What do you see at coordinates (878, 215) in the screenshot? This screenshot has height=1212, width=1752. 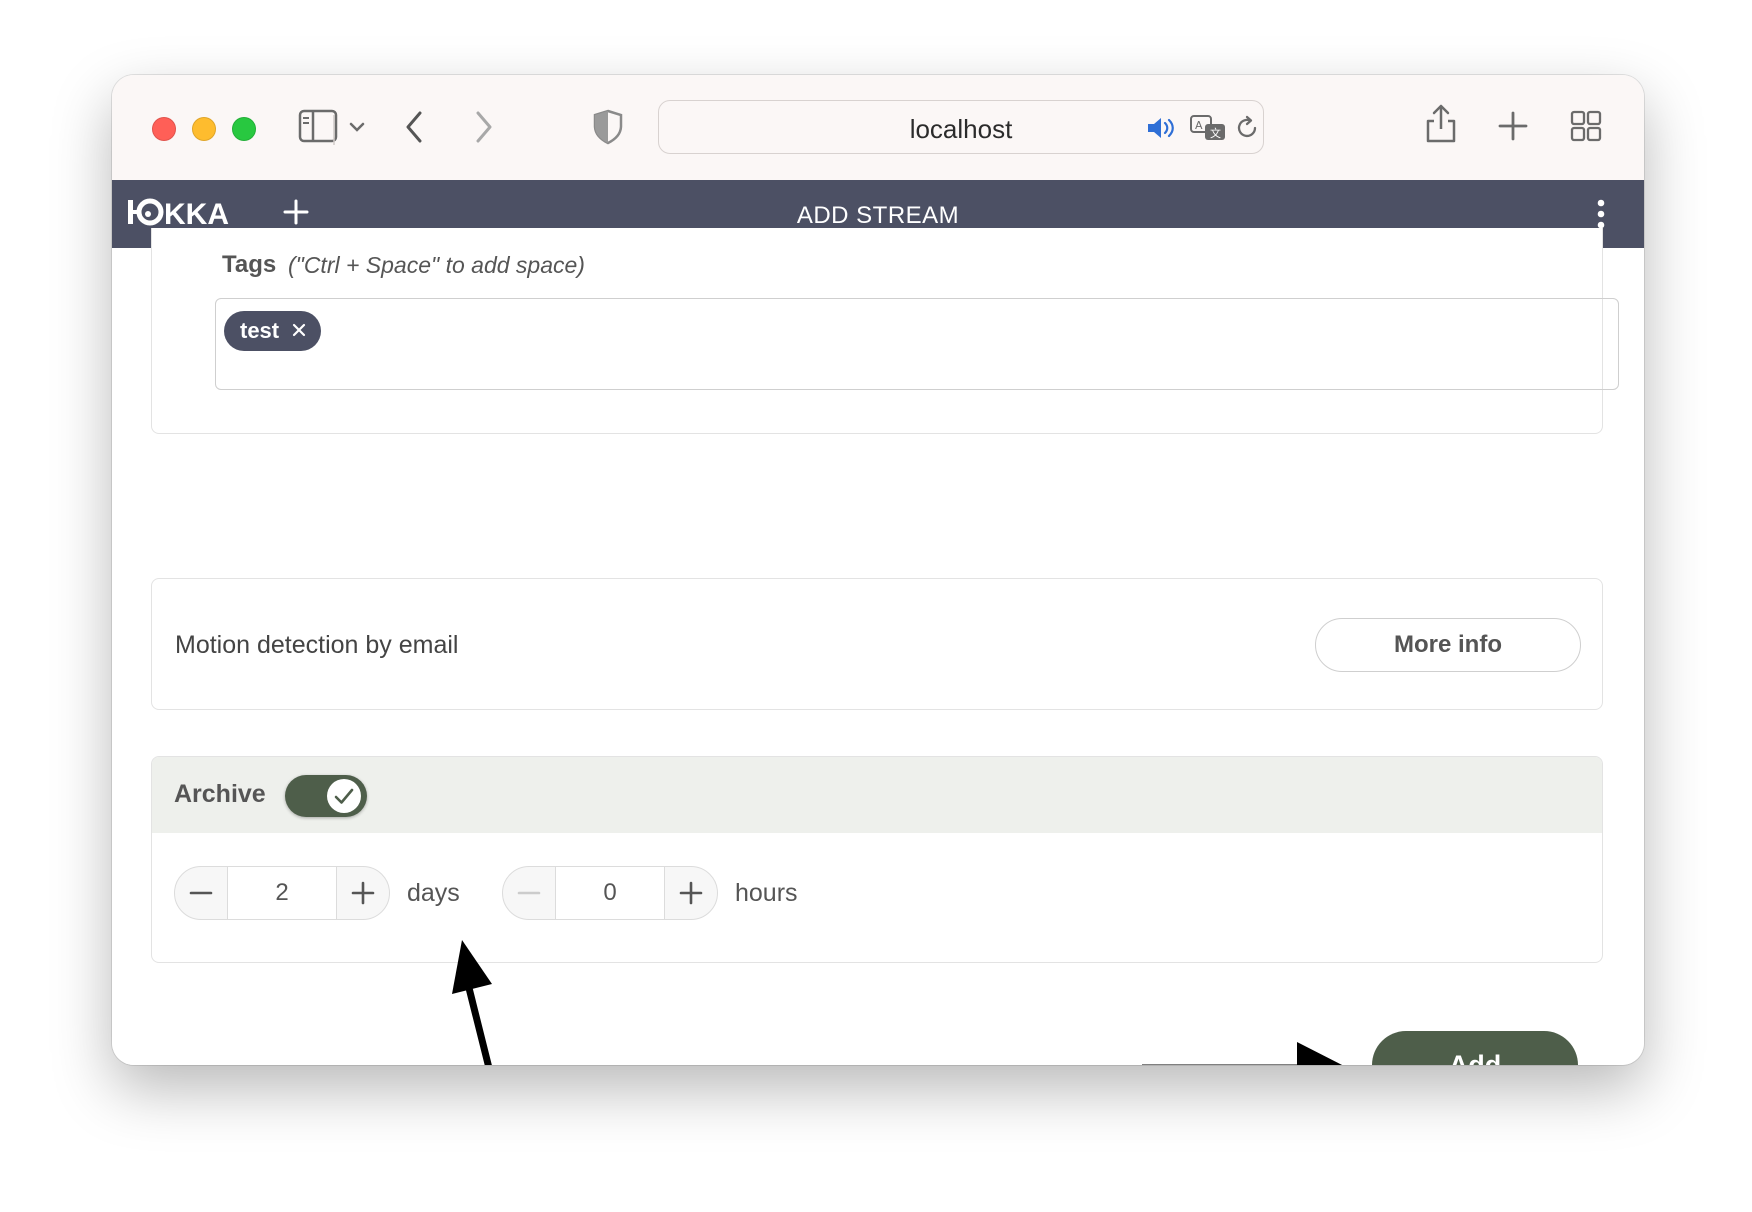 I see `page-title: ADD STREAM` at bounding box center [878, 215].